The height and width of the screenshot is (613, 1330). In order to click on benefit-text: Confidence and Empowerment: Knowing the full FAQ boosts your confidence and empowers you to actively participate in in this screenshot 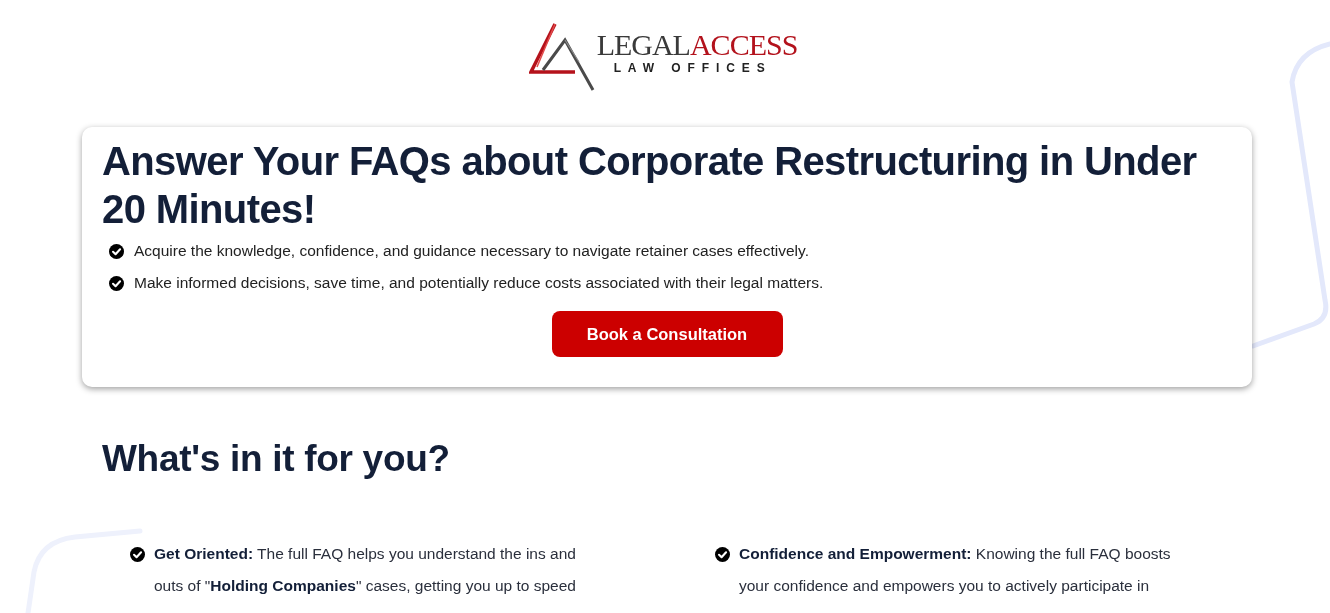, I will do `click(955, 570)`.